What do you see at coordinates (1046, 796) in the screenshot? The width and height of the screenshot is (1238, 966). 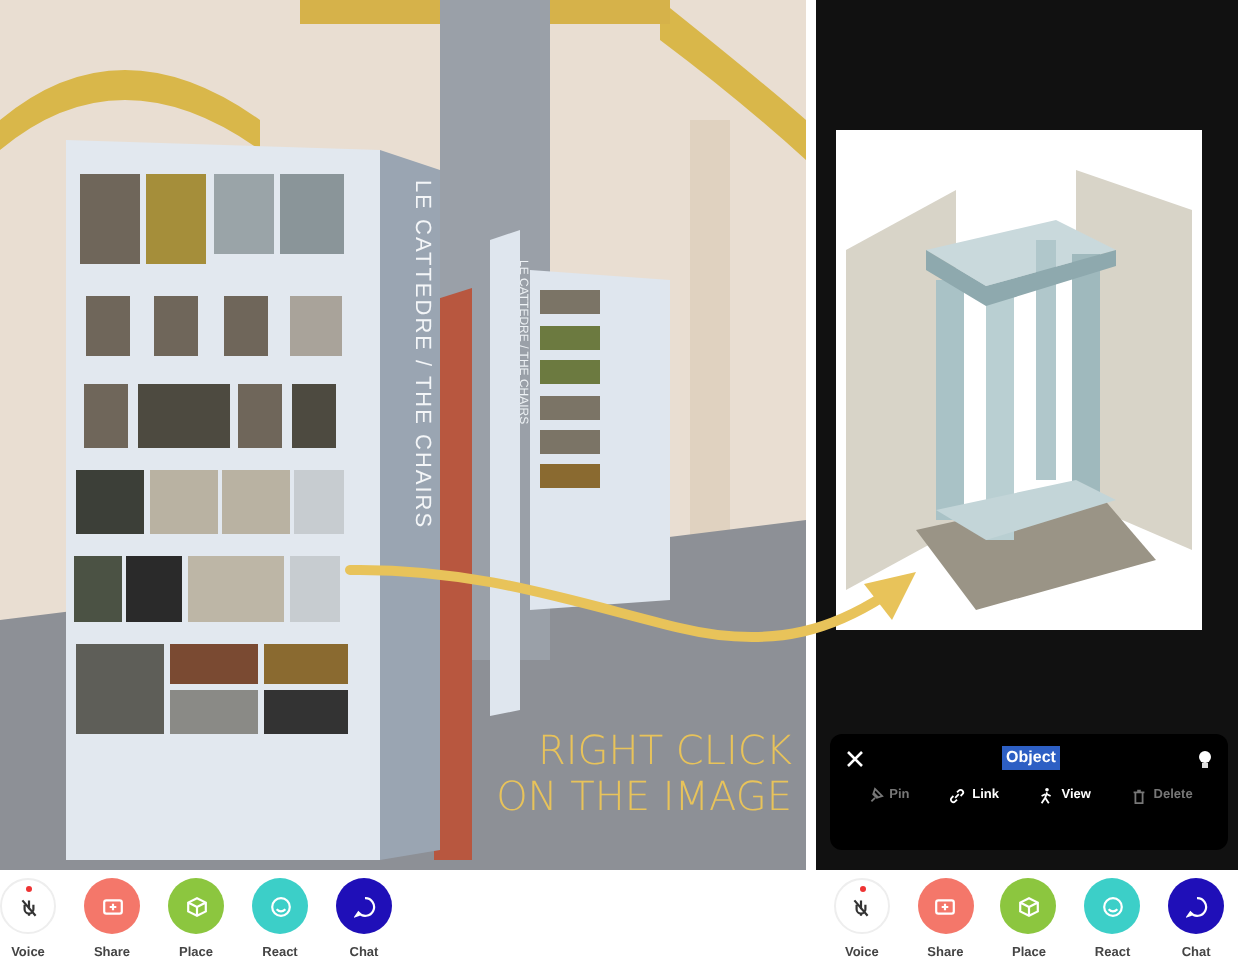 I see `view-icon` at bounding box center [1046, 796].